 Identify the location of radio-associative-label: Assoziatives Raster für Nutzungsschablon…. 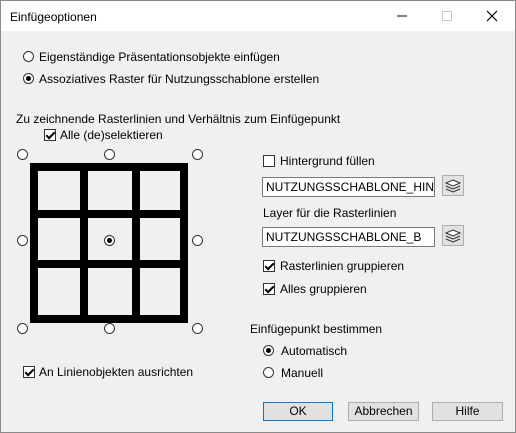
(179, 79).